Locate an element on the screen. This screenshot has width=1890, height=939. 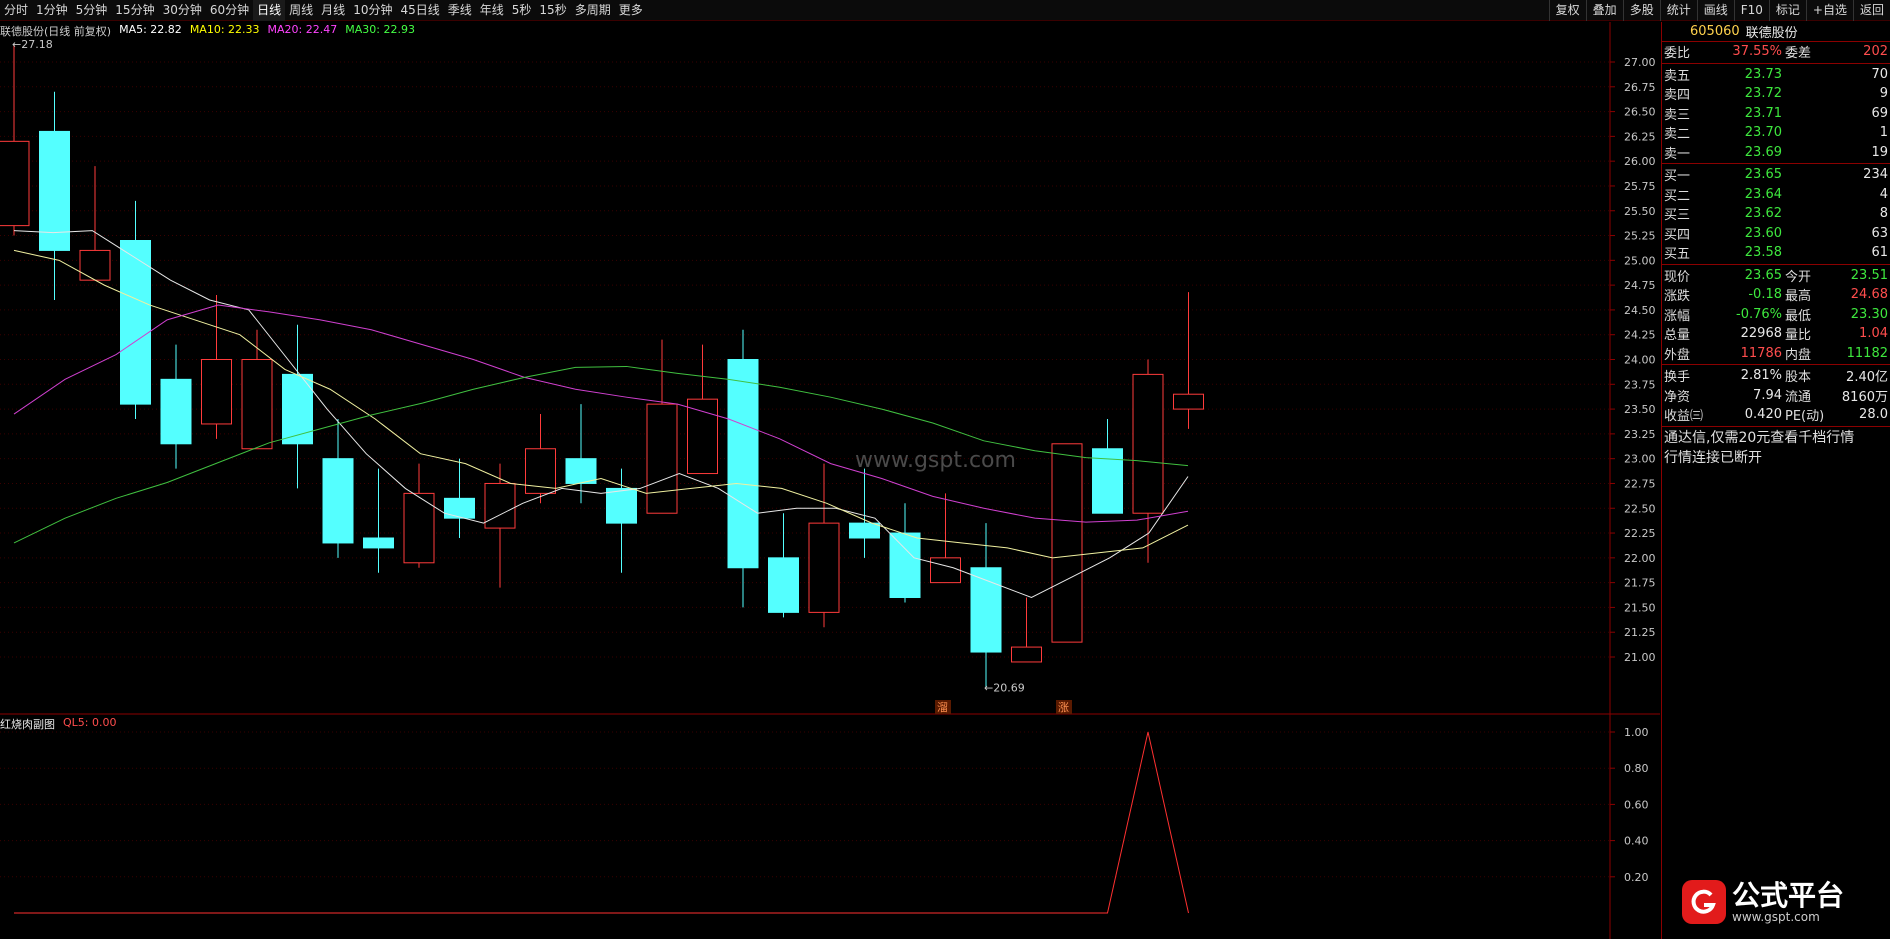
stat-value: 23.51 is located at coordinates (1869, 275).